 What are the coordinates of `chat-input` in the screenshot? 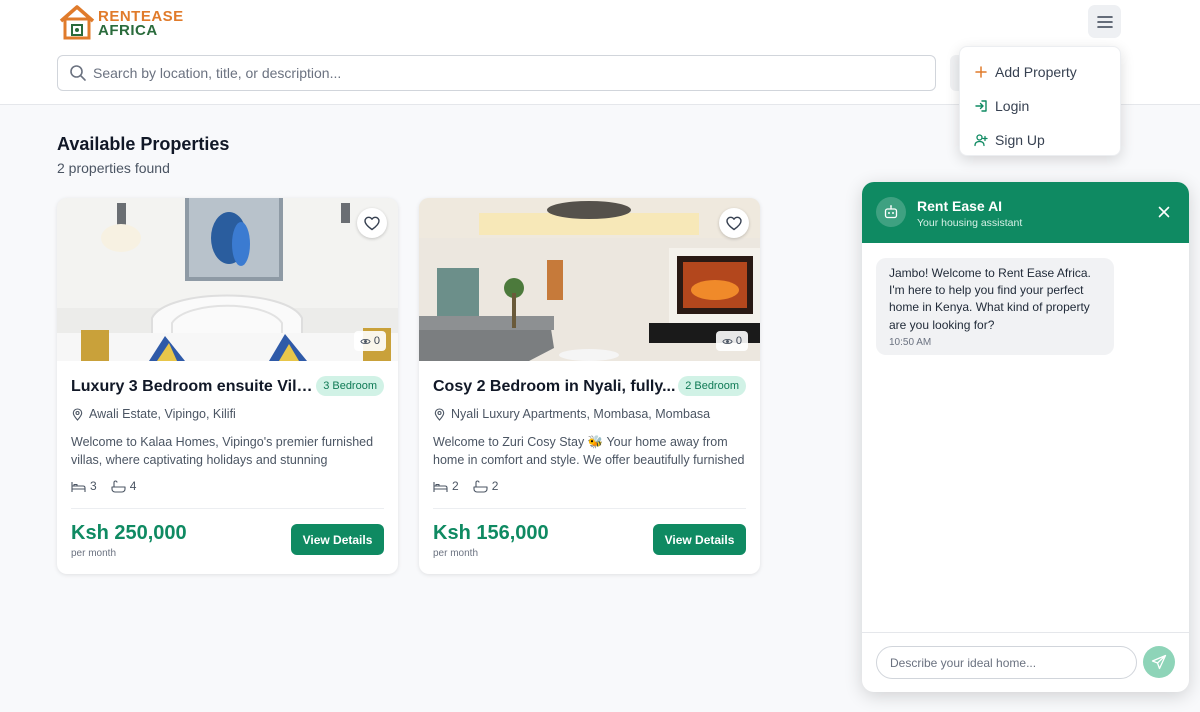 It's located at (1006, 662).